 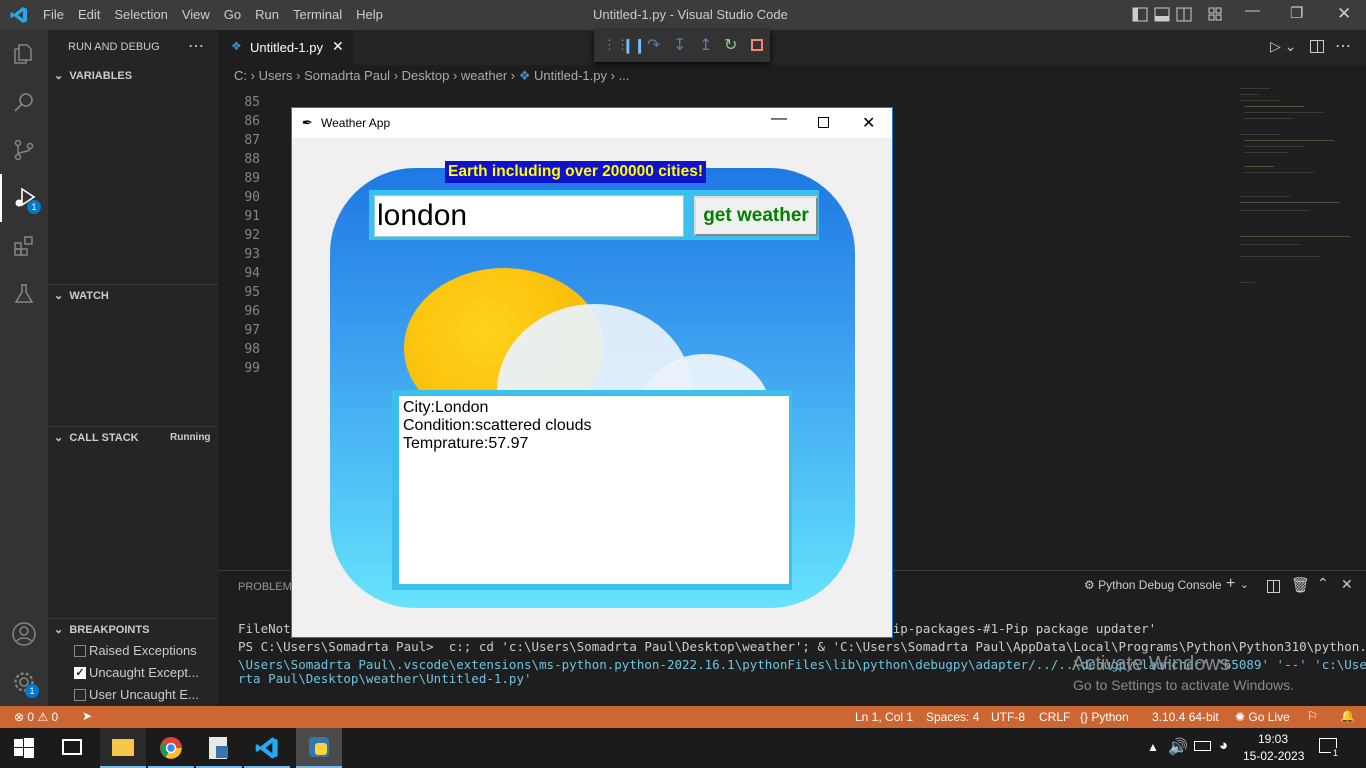 What do you see at coordinates (123, 748) in the screenshot?
I see `file-explorer-icon` at bounding box center [123, 748].